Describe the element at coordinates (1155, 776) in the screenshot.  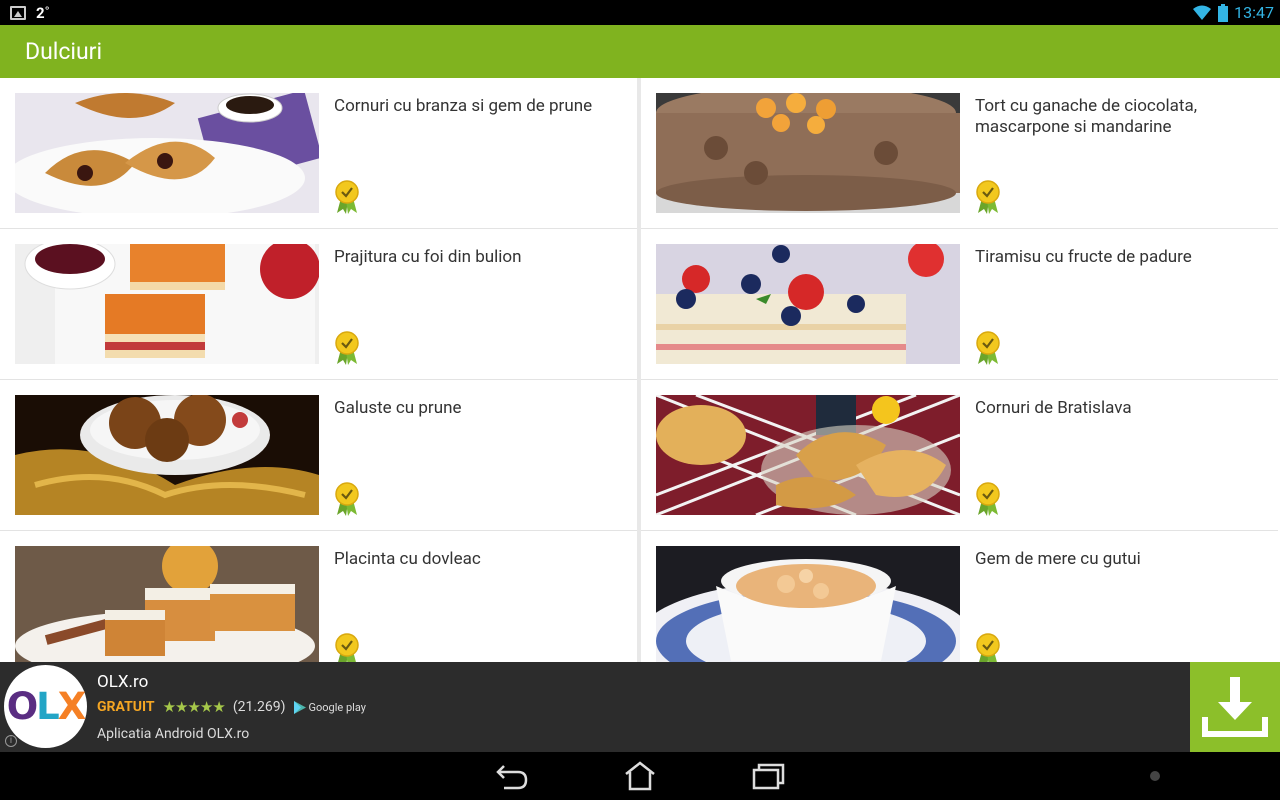
I see `nav-indicator-dot` at that location.